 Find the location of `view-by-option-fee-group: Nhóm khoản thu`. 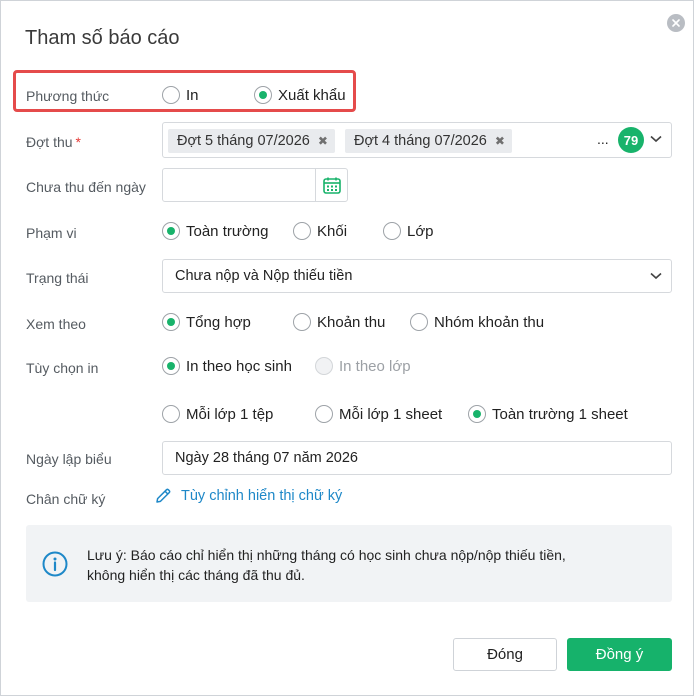

view-by-option-fee-group: Nhóm khoản thu is located at coordinates (477, 322).